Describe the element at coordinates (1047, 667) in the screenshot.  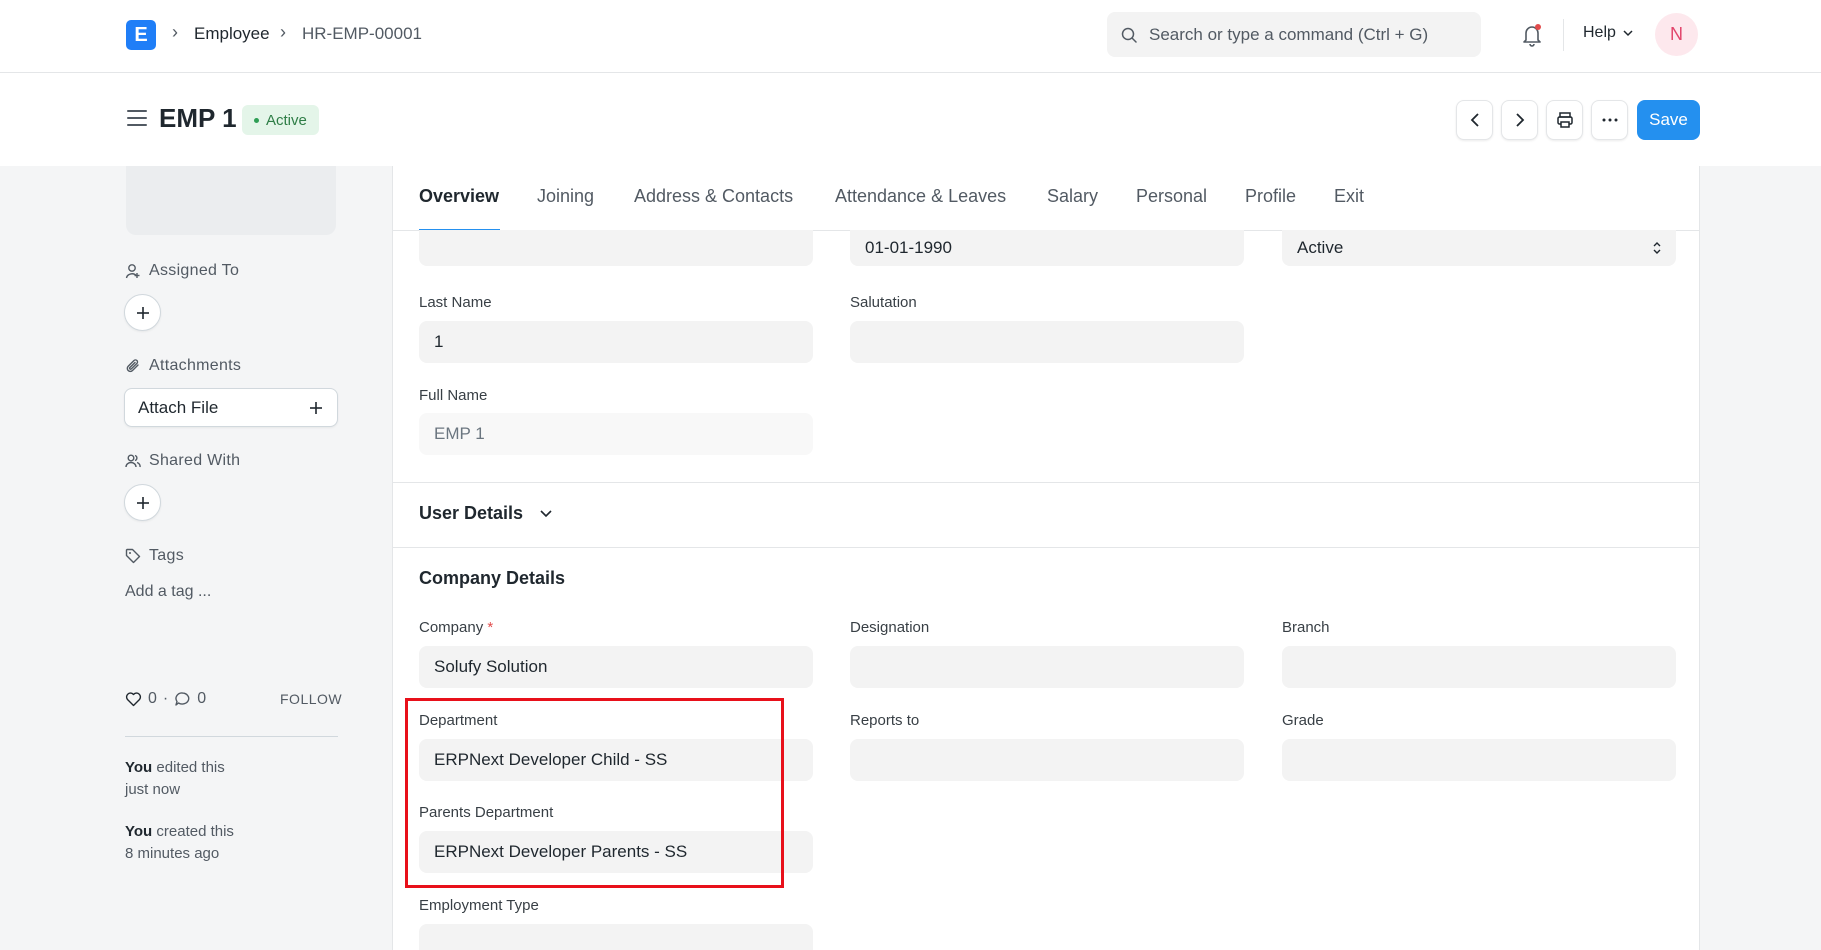
I see `designation-input` at that location.